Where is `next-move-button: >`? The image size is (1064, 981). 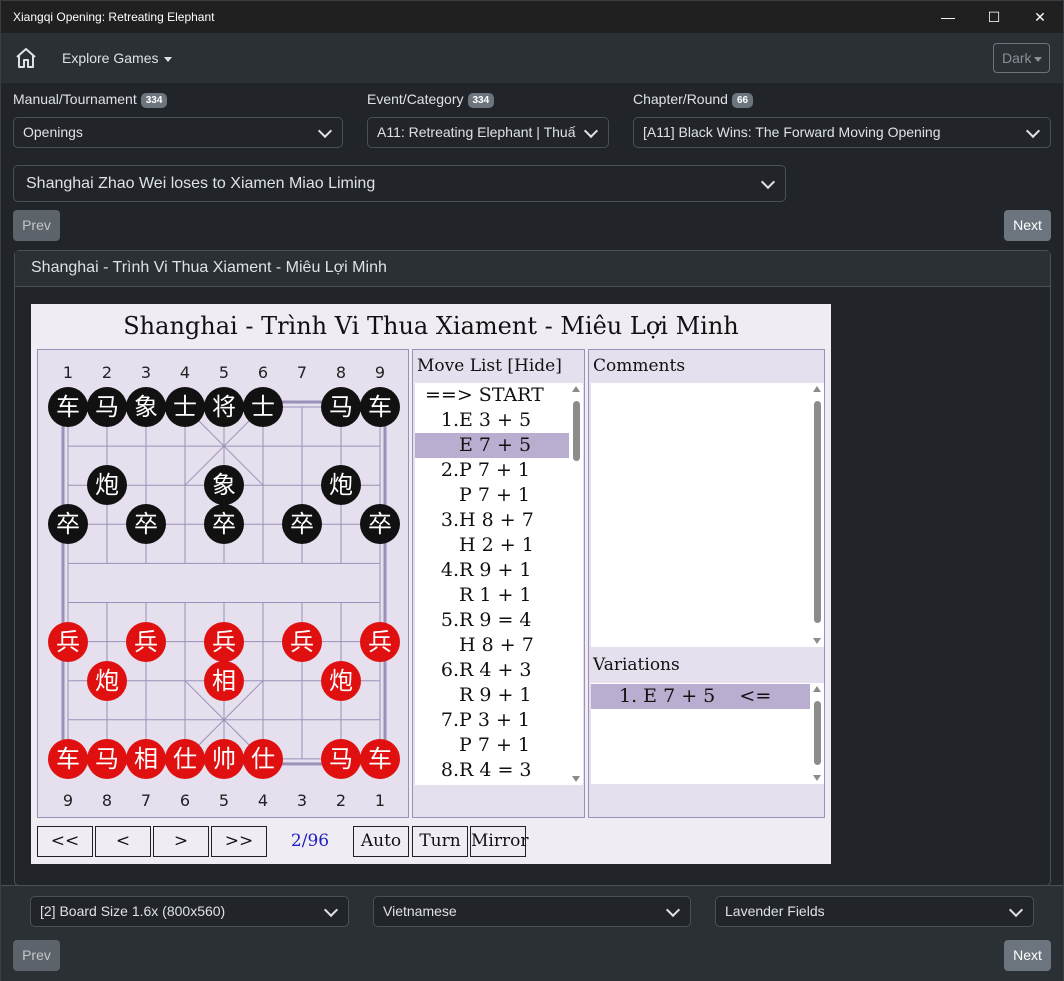 next-move-button: > is located at coordinates (181, 841).